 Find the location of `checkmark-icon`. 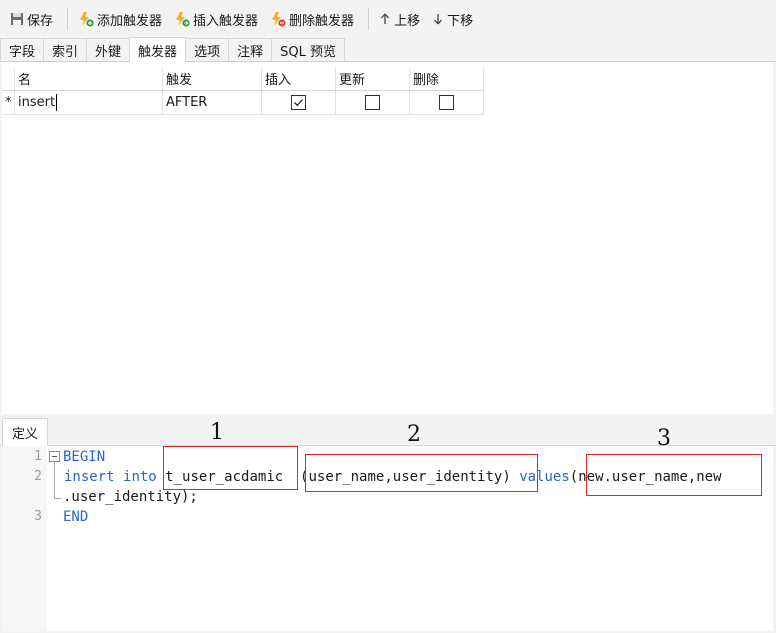

checkmark-icon is located at coordinates (298, 103).